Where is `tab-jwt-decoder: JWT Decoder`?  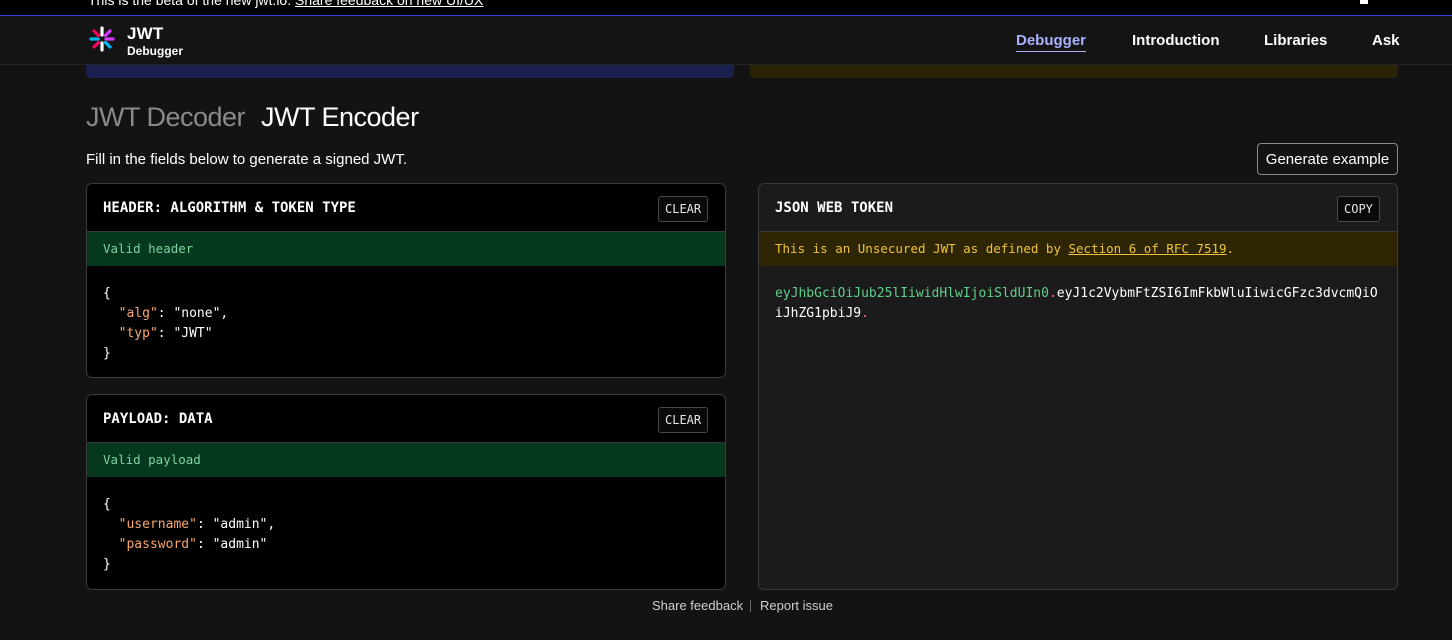 tab-jwt-decoder: JWT Decoder is located at coordinates (166, 117).